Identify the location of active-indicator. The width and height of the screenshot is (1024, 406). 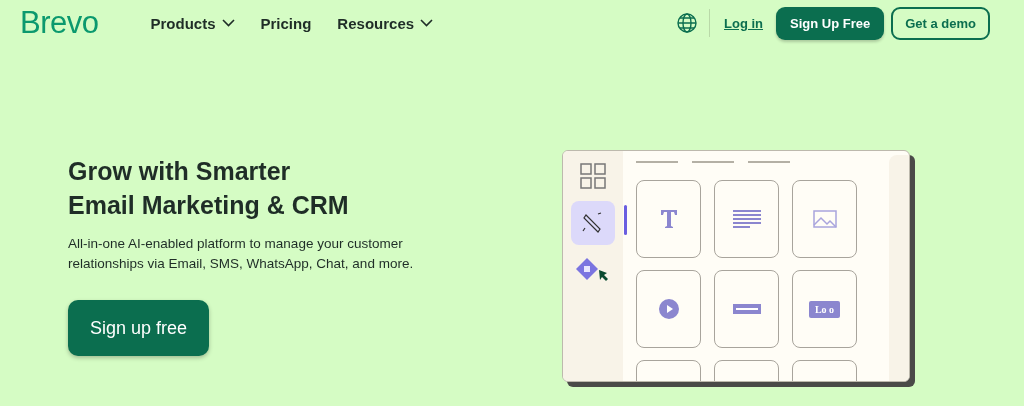
(625, 220).